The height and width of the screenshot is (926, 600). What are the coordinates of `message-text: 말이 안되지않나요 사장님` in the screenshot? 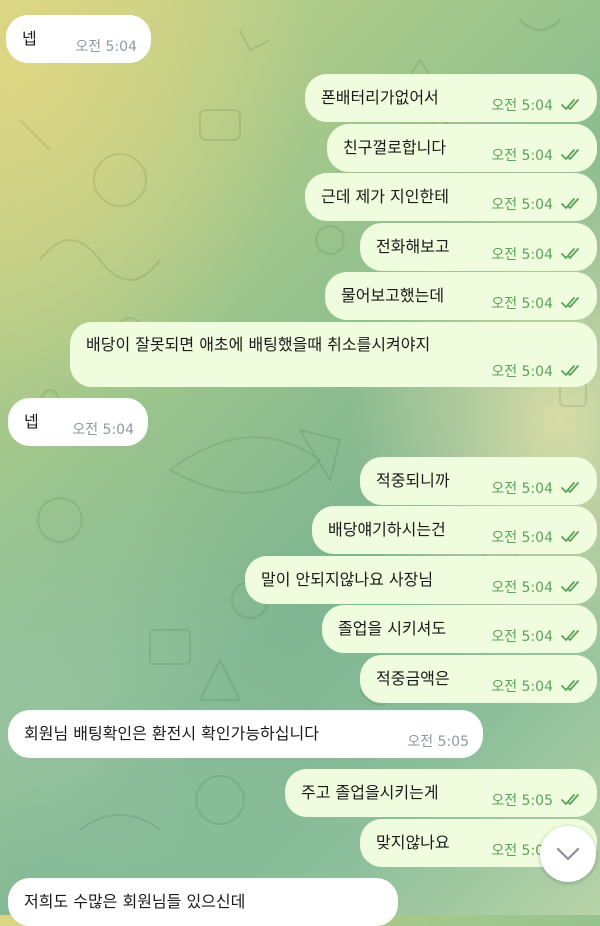 It's located at (347, 579).